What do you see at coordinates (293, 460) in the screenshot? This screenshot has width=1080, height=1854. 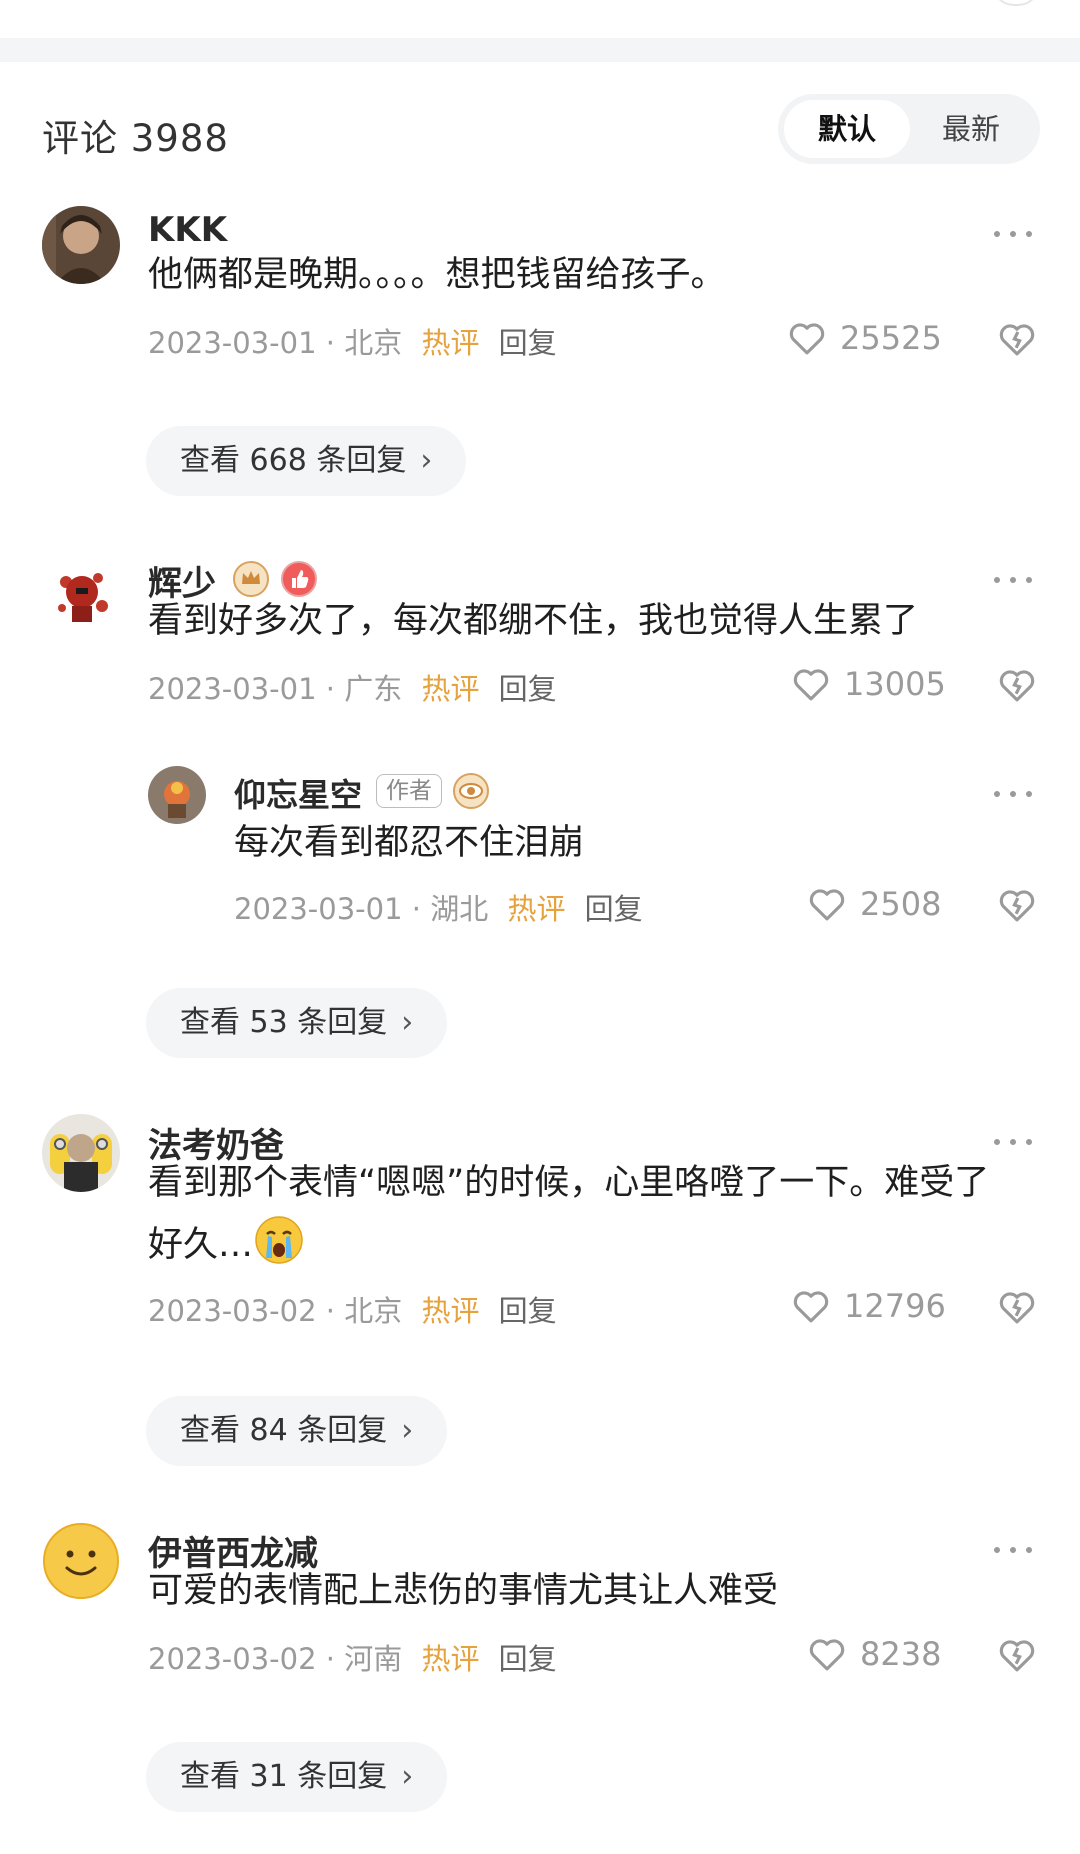 I see `view-replies-label: 查看 668 条回复` at bounding box center [293, 460].